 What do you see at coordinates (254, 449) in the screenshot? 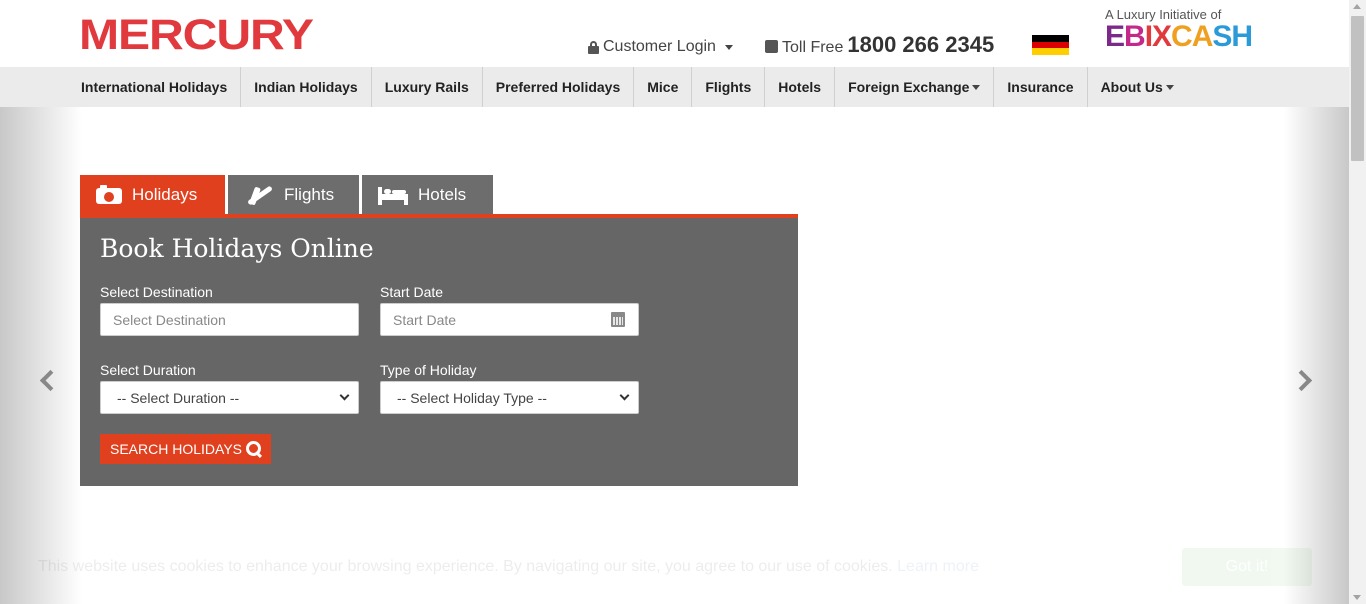
I see `search-icon` at bounding box center [254, 449].